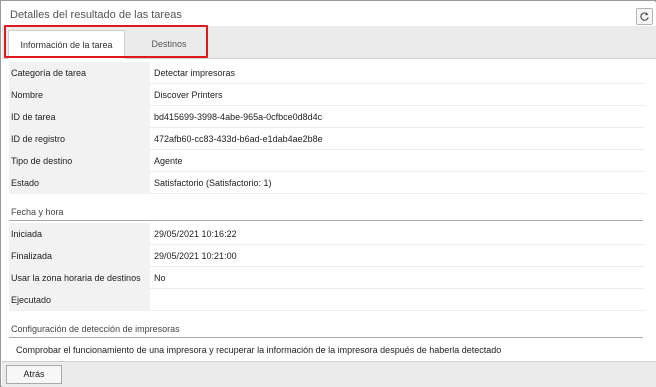 Image resolution: width=656 pixels, height=387 pixels. Describe the element at coordinates (79, 139) in the screenshot. I see `row-label: ID de registro` at that location.